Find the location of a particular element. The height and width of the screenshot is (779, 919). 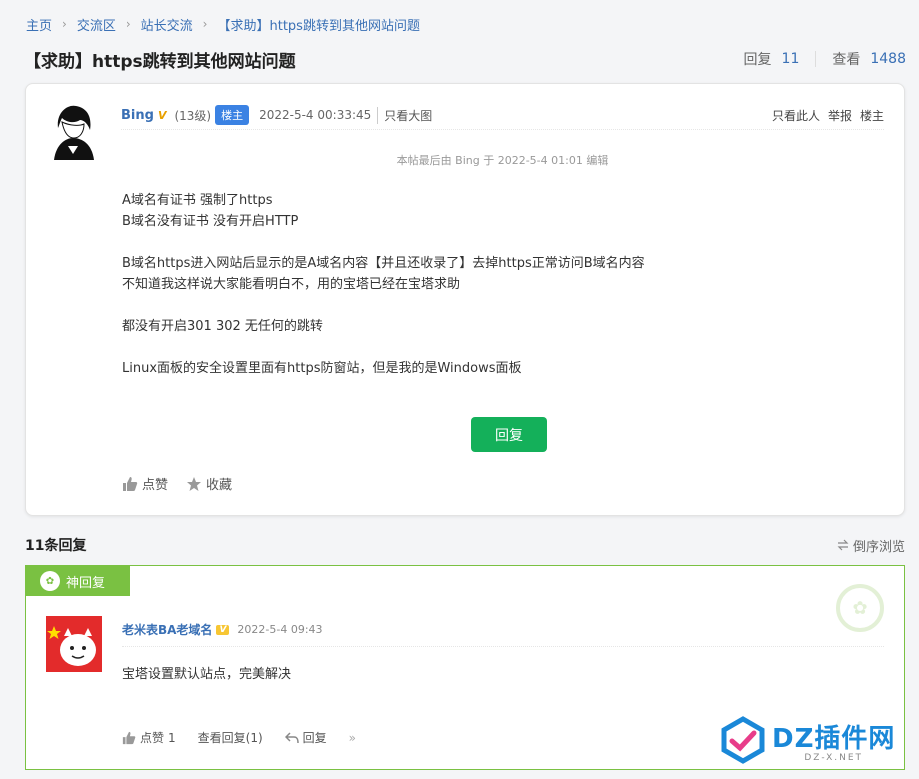

god-reply-label: 神回复 is located at coordinates (86, 583).